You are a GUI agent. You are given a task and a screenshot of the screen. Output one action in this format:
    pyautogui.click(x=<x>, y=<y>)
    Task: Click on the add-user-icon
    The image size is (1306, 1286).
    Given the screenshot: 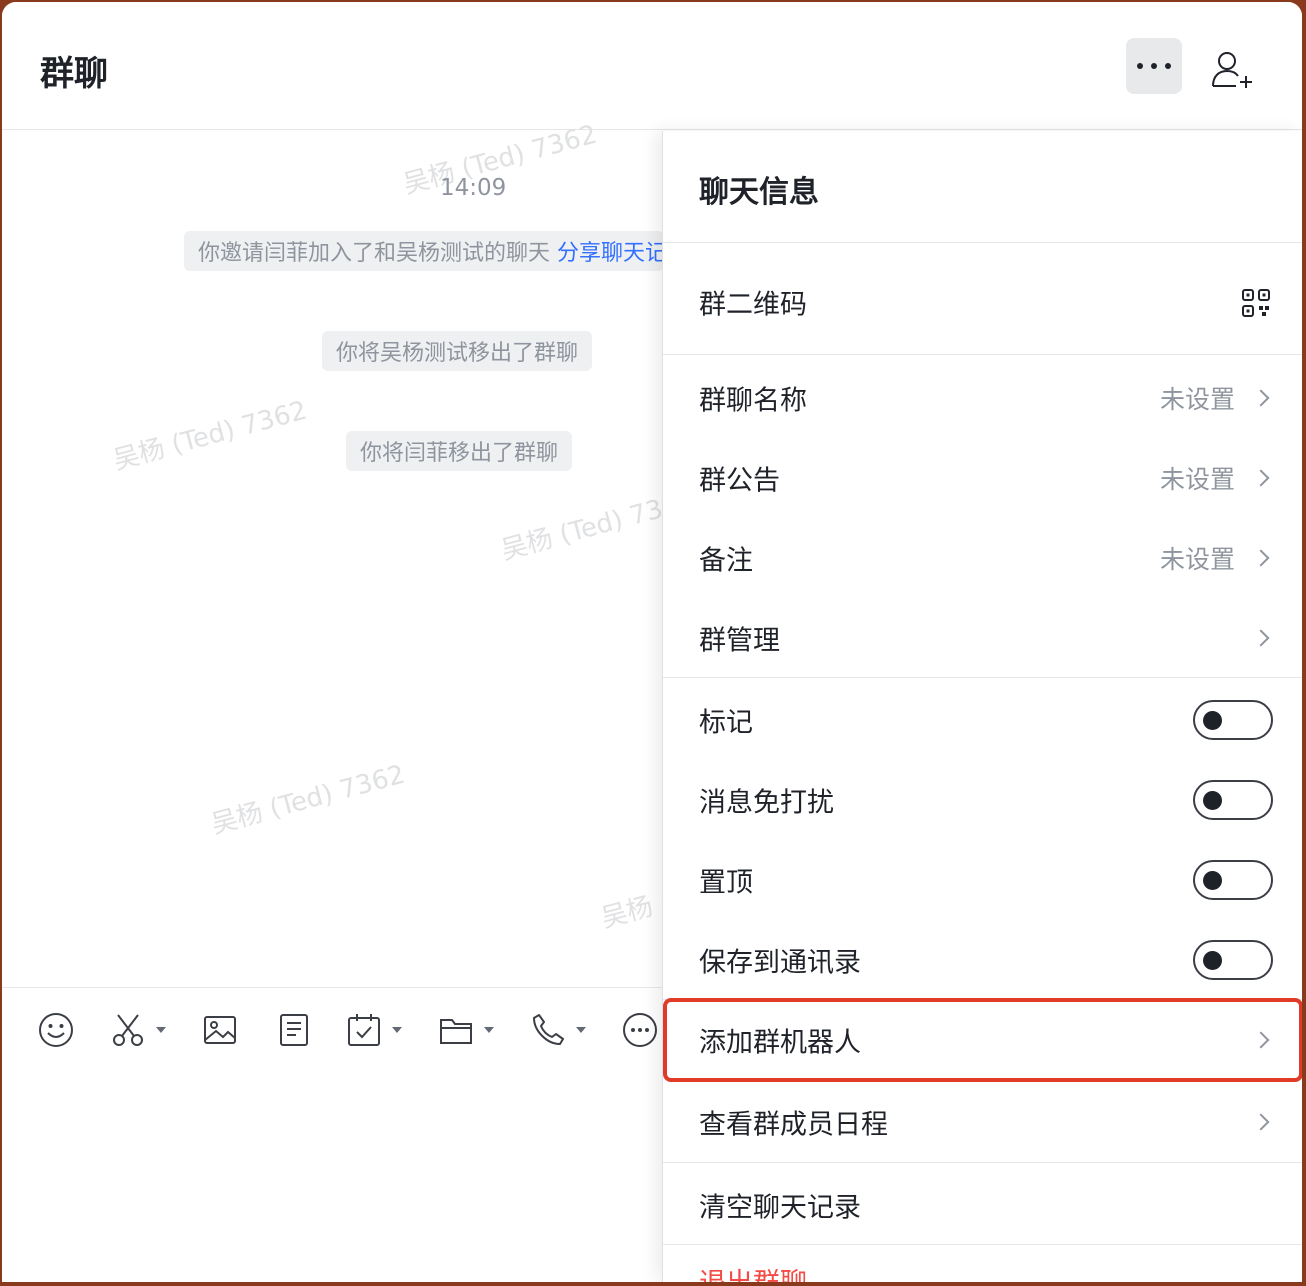 What is the action you would take?
    pyautogui.click(x=1232, y=70)
    